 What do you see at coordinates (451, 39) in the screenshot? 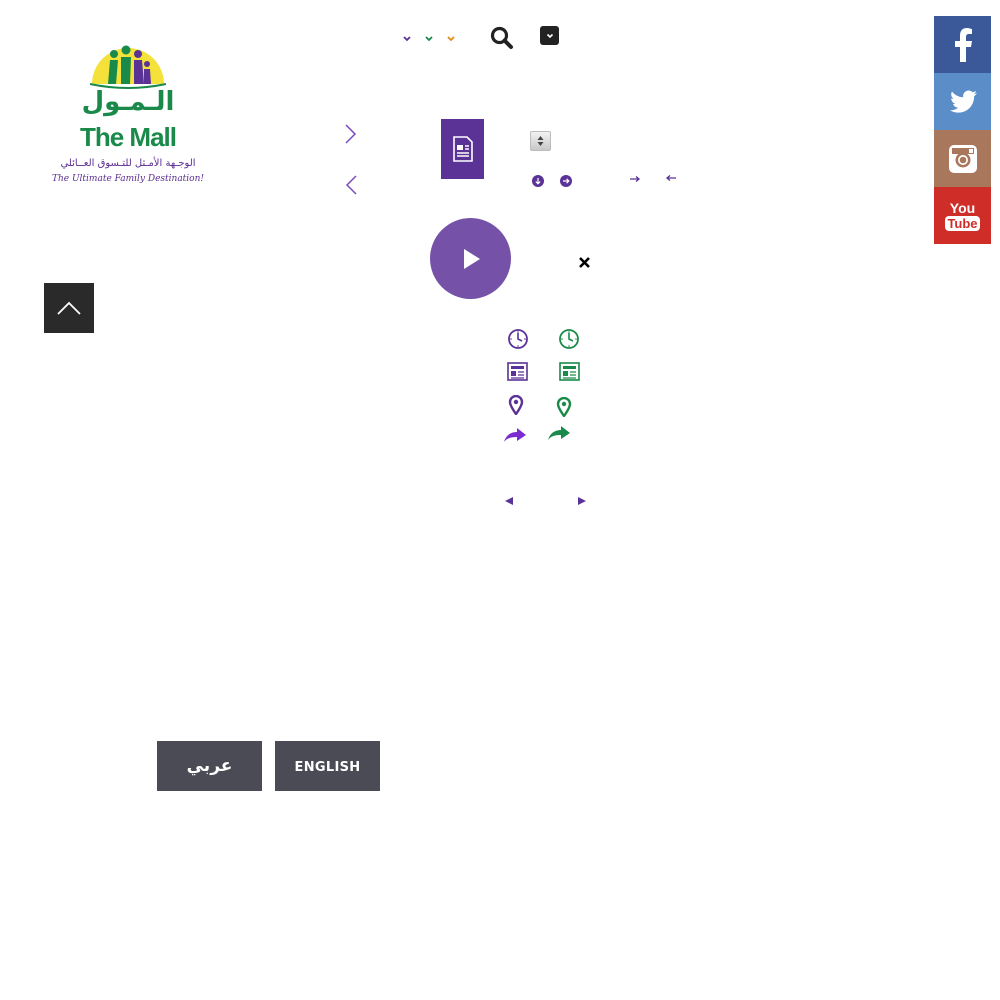
I see `chevron-down-orange-icon` at bounding box center [451, 39].